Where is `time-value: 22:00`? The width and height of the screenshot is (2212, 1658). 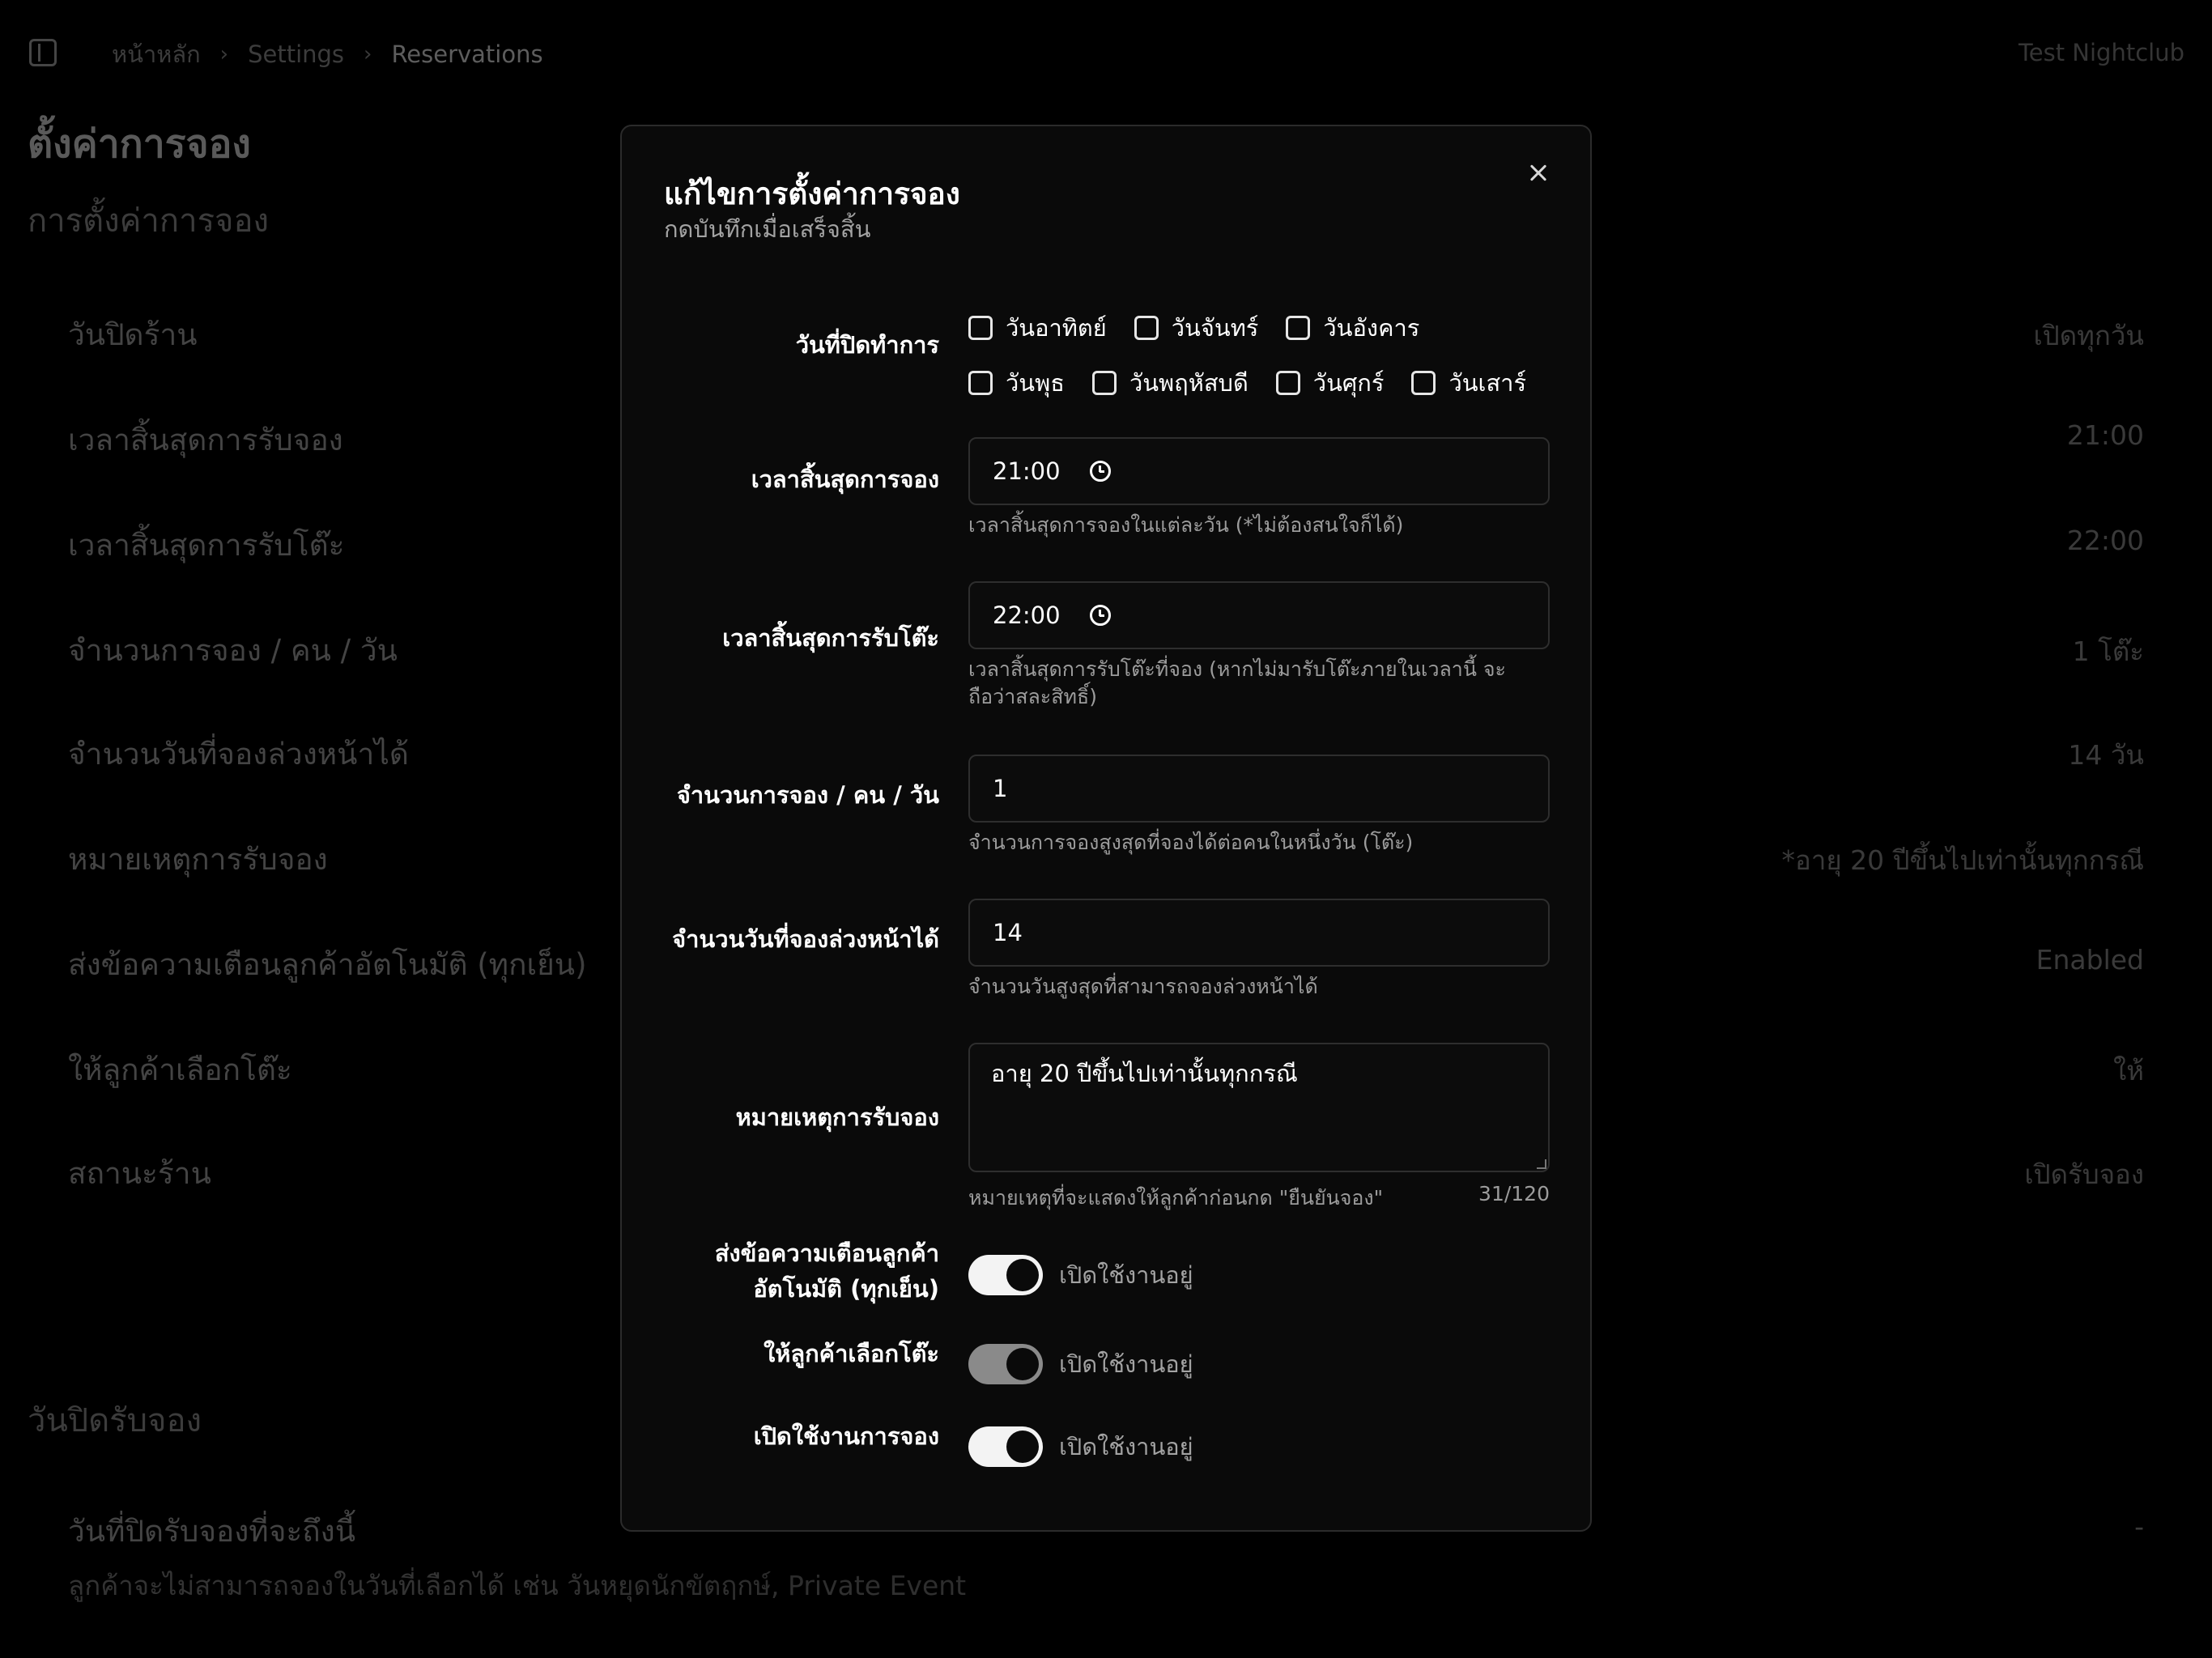
time-value: 22:00 is located at coordinates (1027, 615).